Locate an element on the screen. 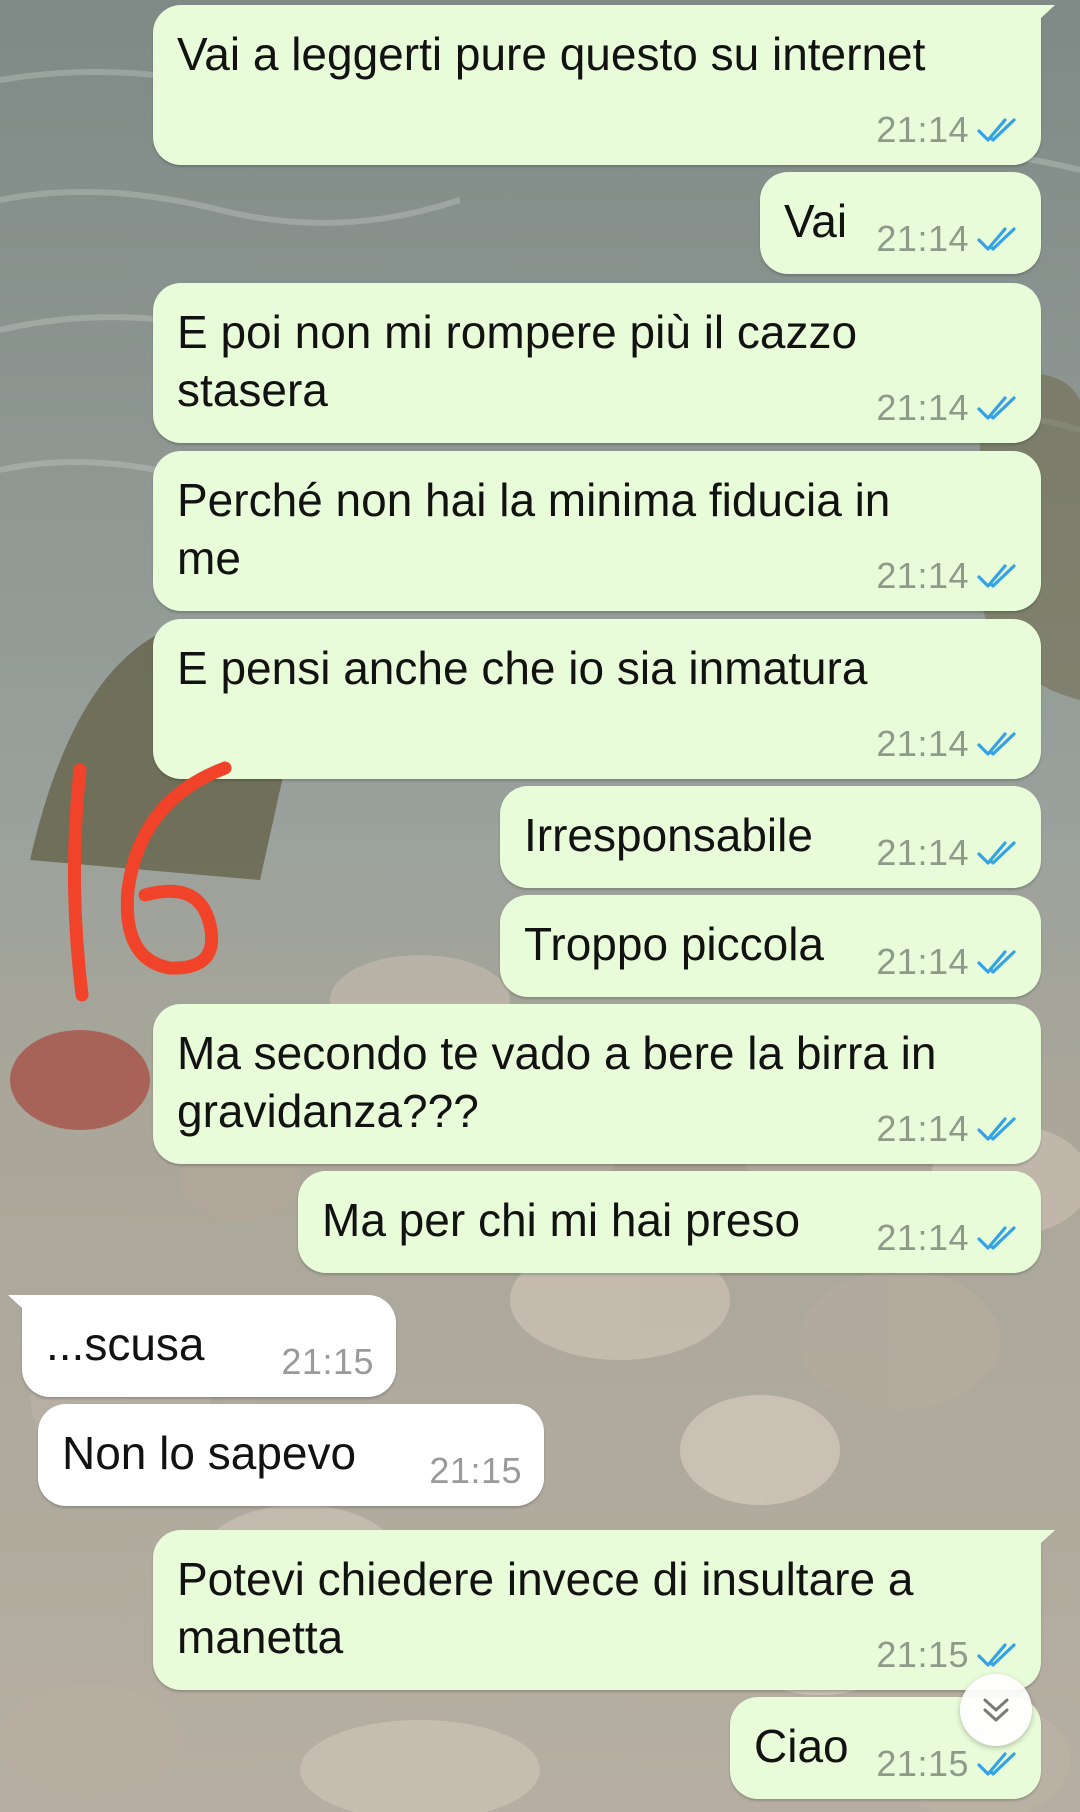  message-text: Vai a leggerti pure questo su internet is located at coordinates (551, 54).